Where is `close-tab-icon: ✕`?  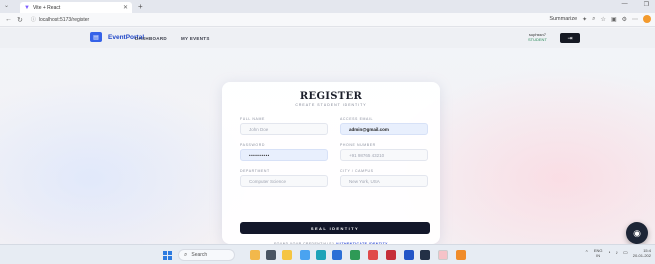 close-tab-icon: ✕ is located at coordinates (125, 7).